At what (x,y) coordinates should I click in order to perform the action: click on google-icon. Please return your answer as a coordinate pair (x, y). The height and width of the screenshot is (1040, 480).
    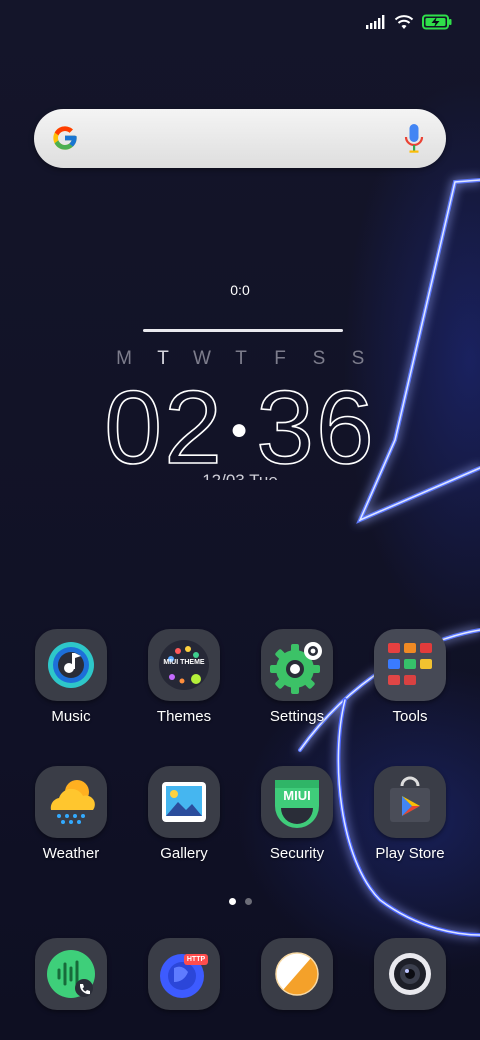
    Looking at the image, I should click on (65, 138).